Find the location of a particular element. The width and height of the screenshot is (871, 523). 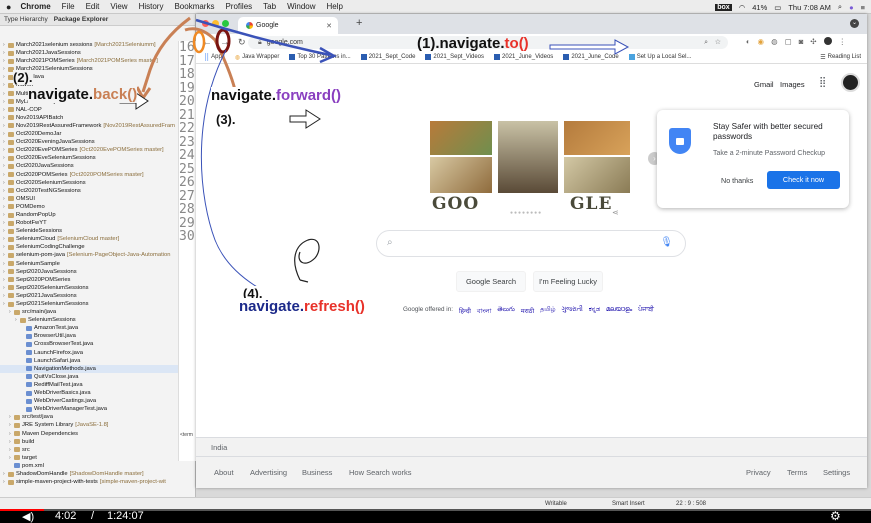

zoom-search-icon: ⌕ is located at coordinates (706, 42).